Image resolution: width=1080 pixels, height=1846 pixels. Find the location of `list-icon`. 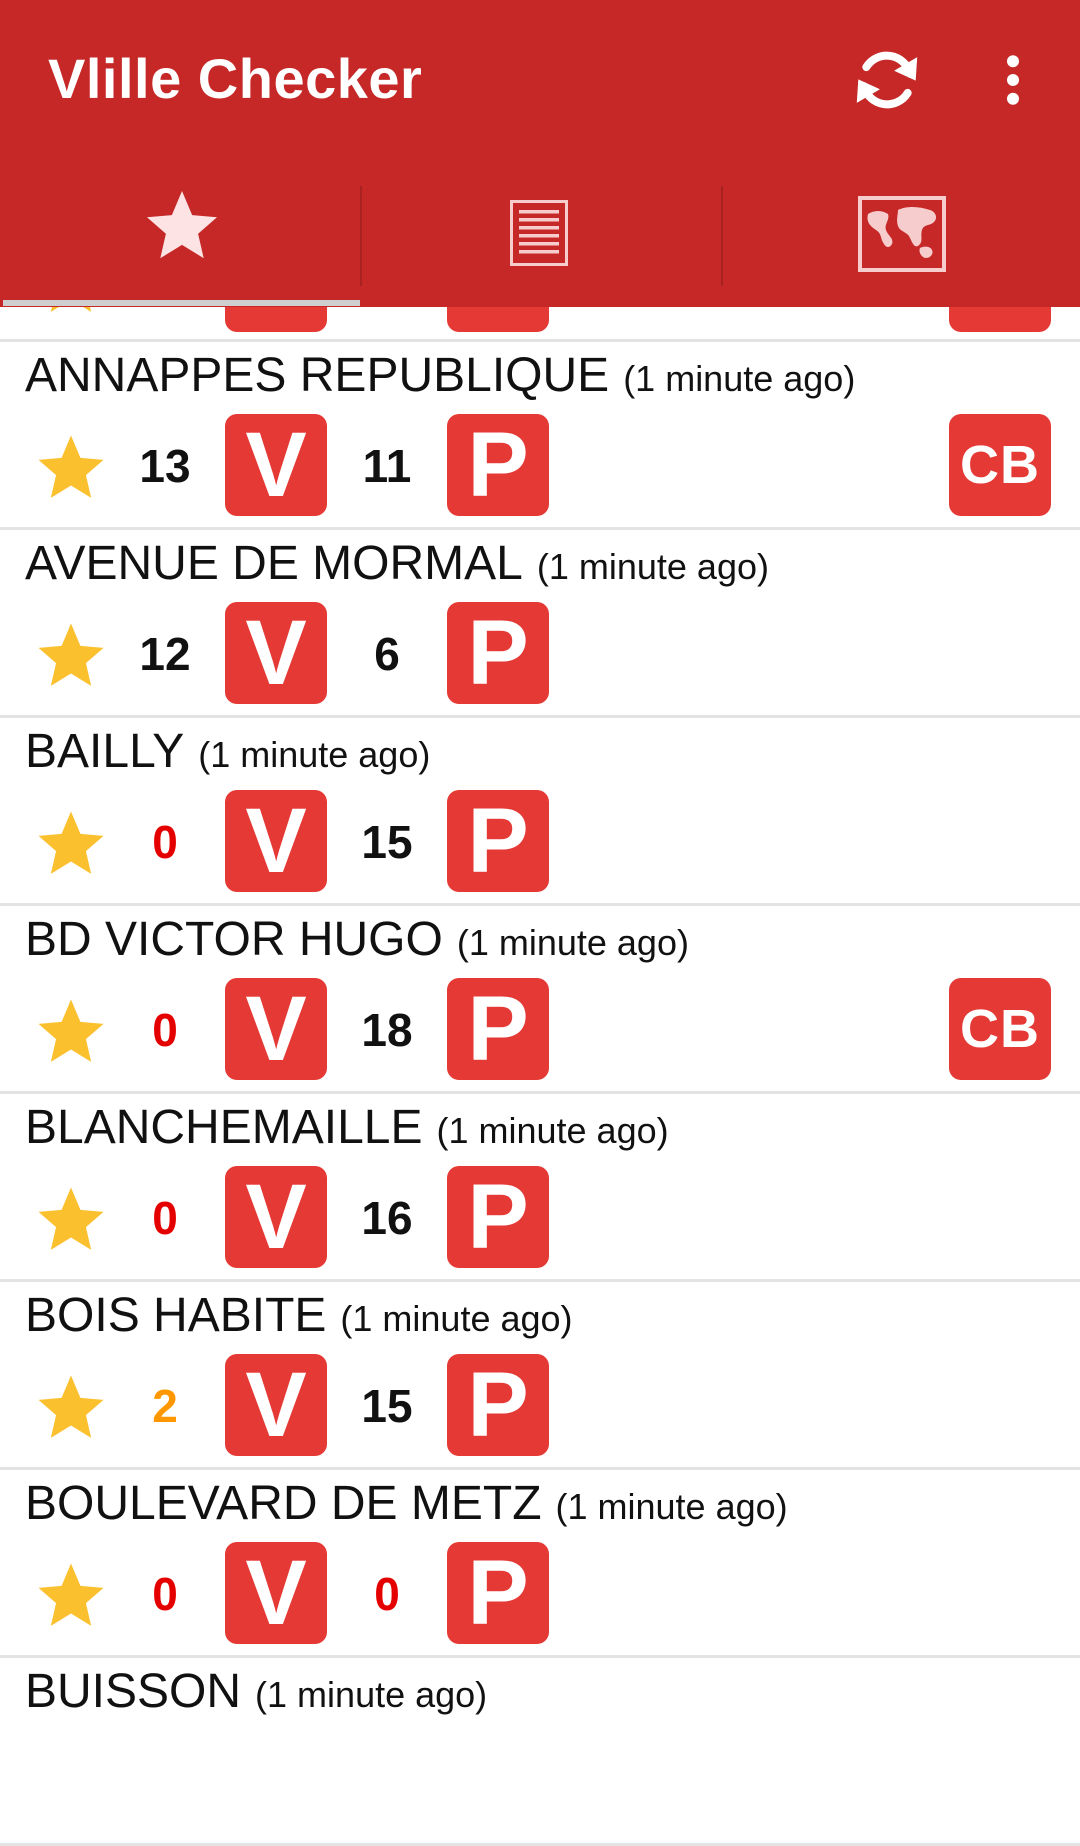

list-icon is located at coordinates (539, 233).